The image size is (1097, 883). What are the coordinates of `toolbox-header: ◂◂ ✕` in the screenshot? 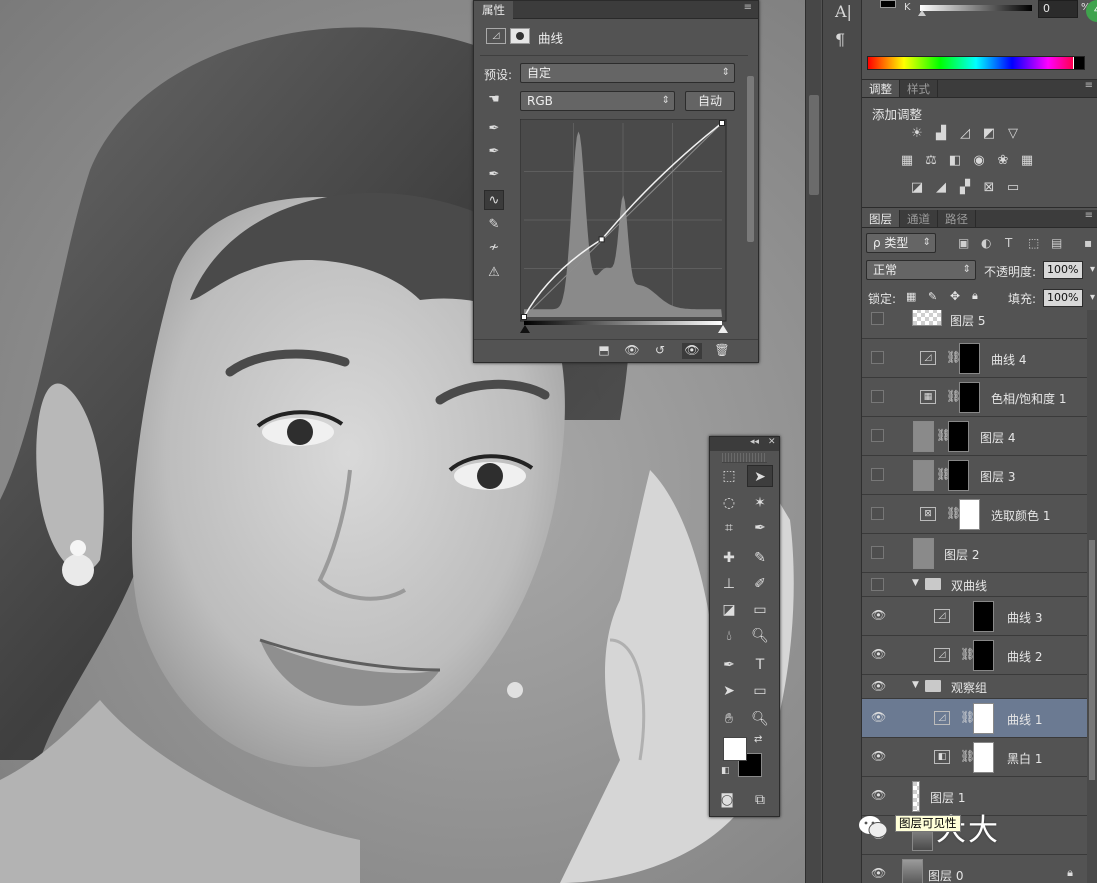 It's located at (744, 444).